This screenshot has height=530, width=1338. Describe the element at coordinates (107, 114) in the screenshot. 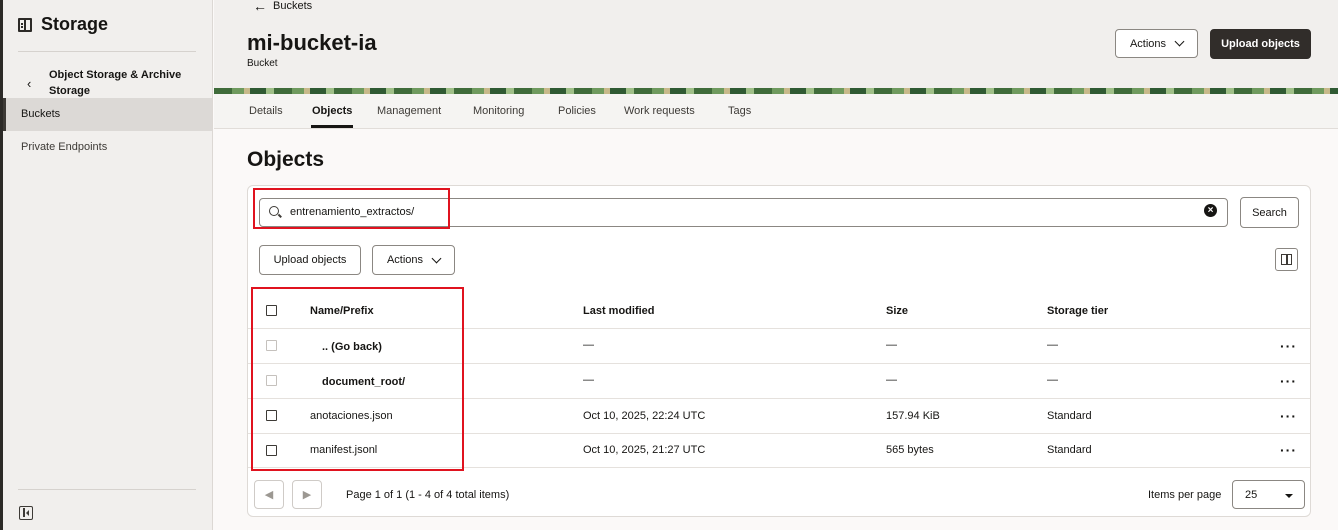

I see `sidebar-item-buckets: Buckets` at that location.